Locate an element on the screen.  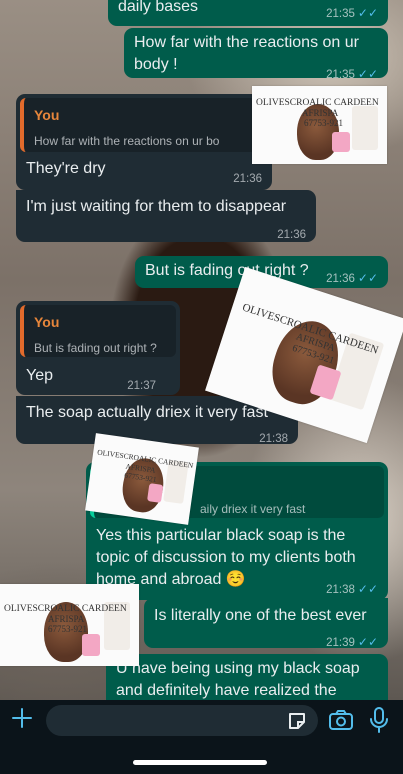
quoted-text: But is fading out right ? is located at coordinates (95, 348).